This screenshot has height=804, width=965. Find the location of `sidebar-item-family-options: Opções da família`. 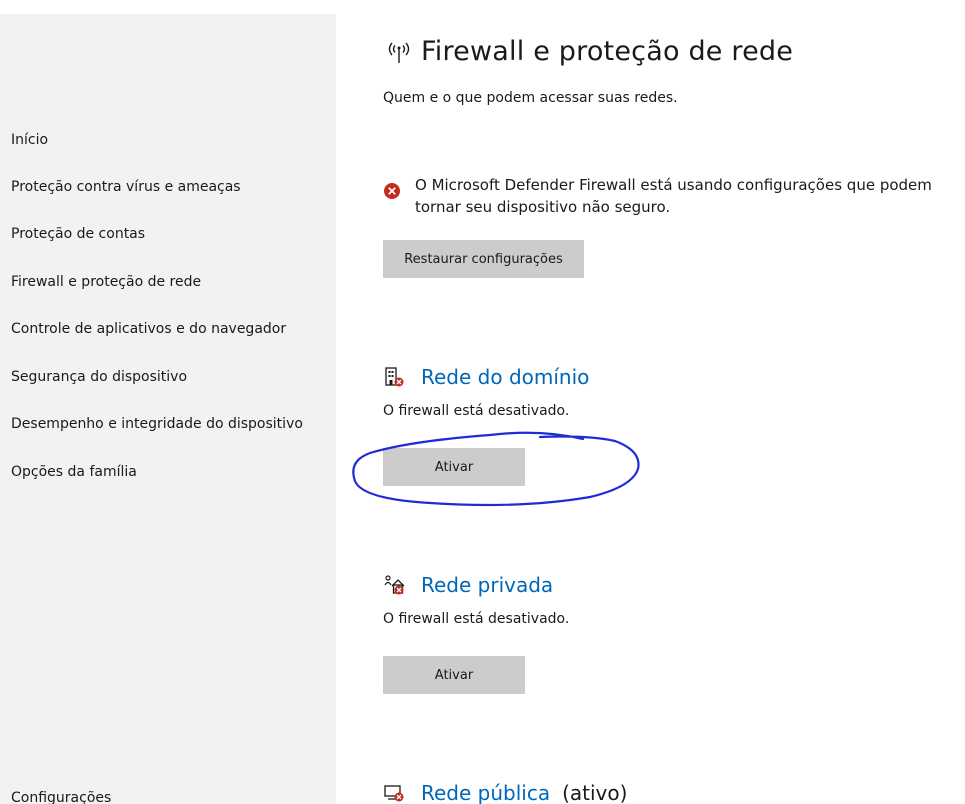

sidebar-item-family-options: Opções da família is located at coordinates (74, 472).